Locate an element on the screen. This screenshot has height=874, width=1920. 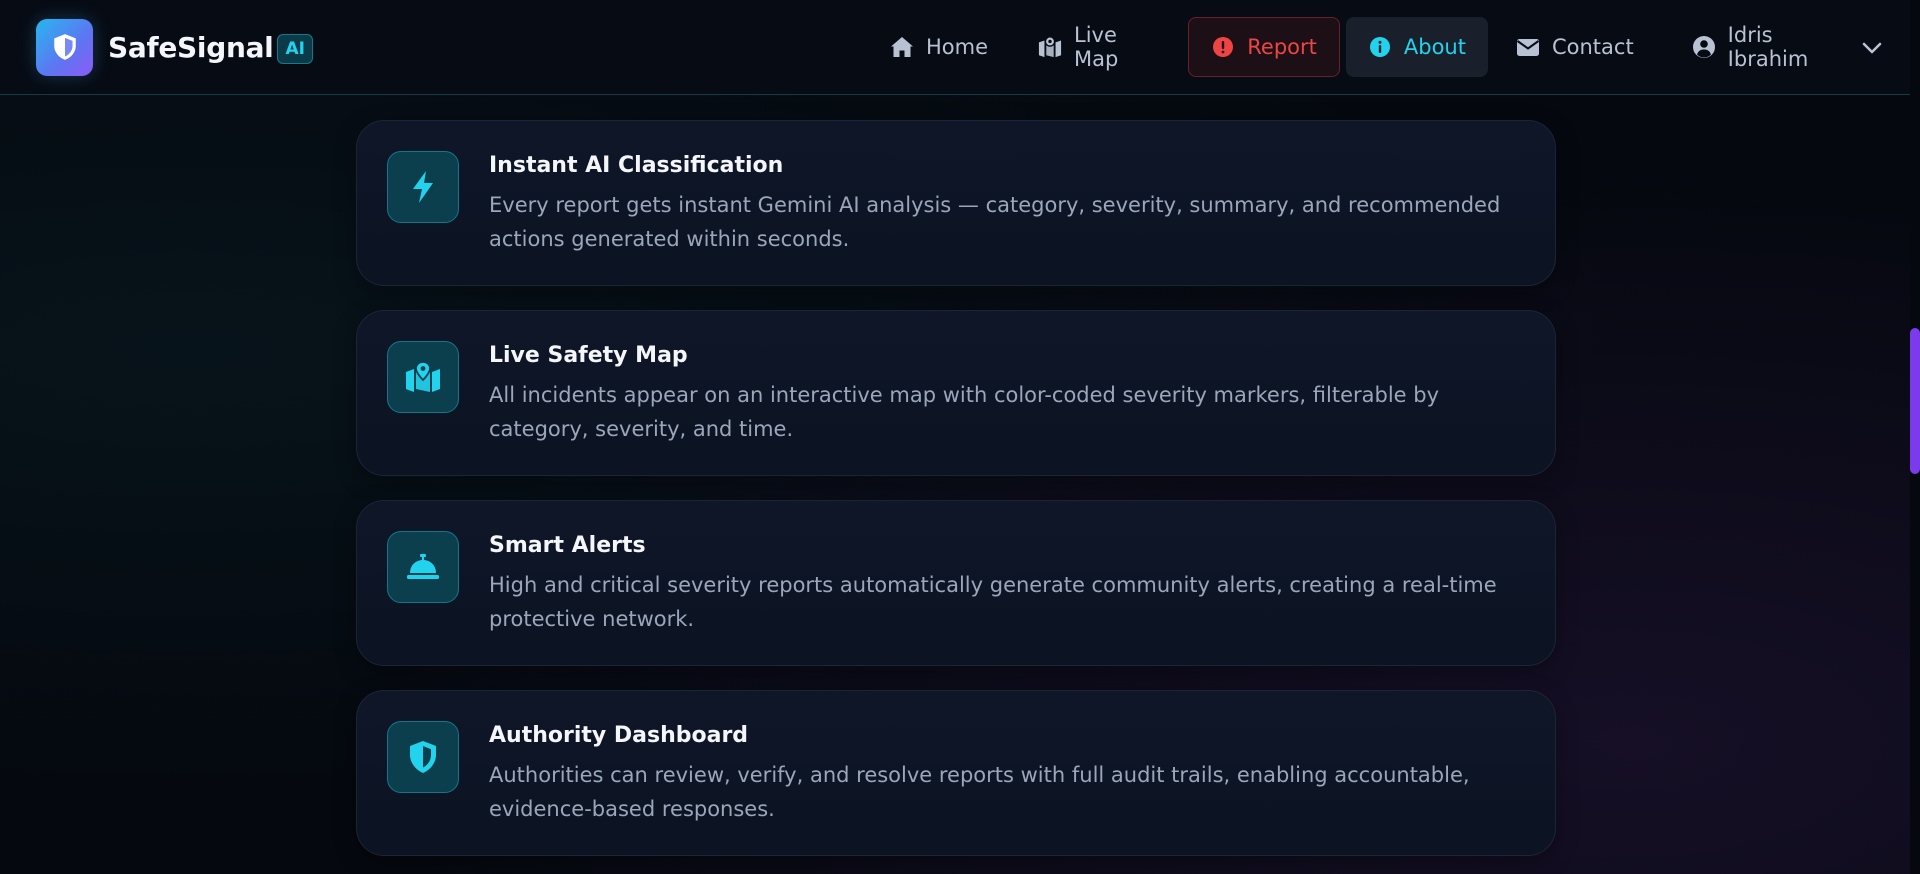
envelope-icon is located at coordinates (1528, 47).